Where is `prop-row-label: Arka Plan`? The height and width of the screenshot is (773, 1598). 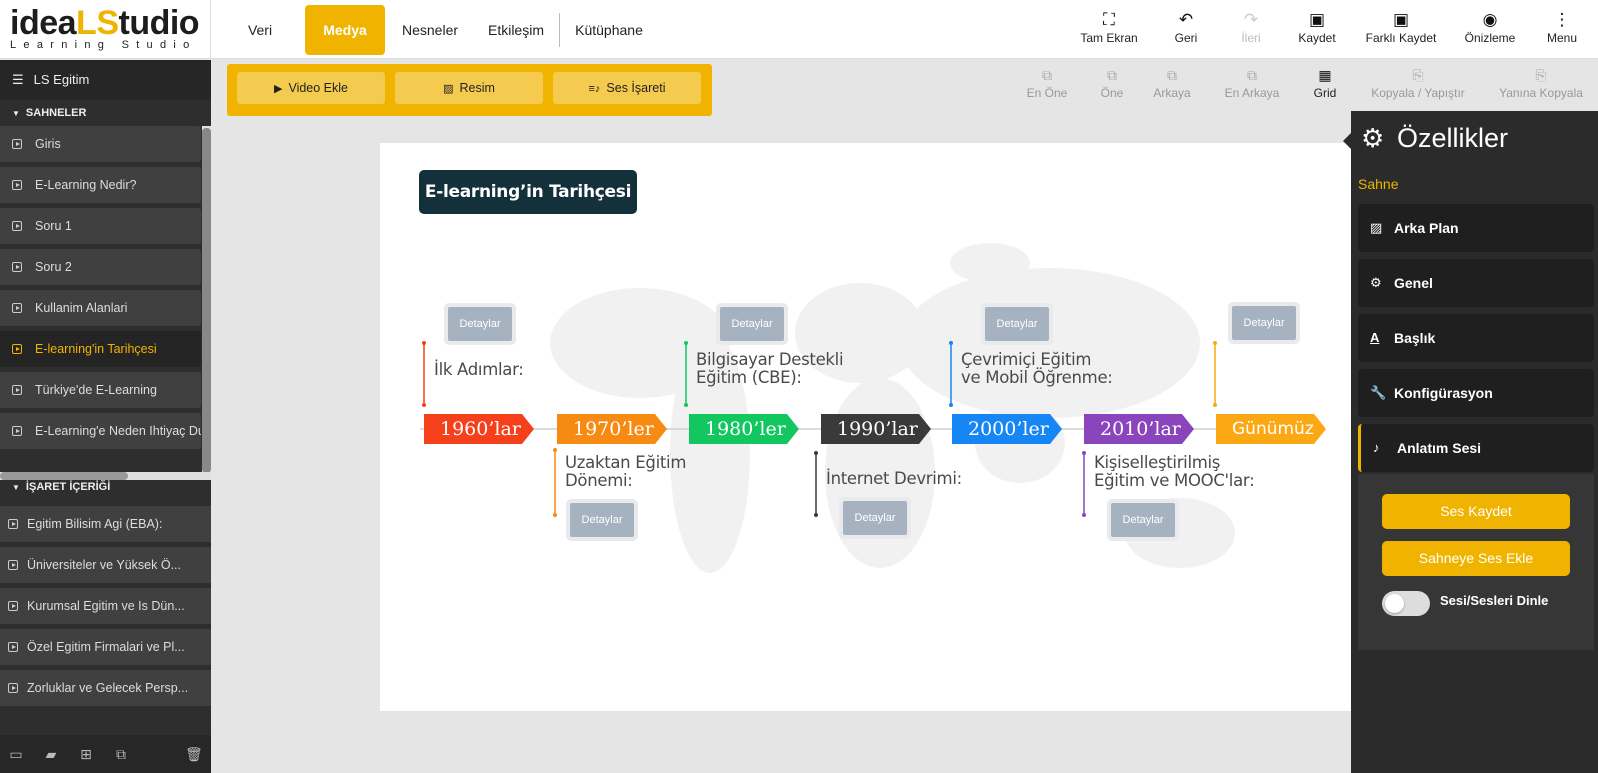 prop-row-label: Arka Plan is located at coordinates (1426, 228).